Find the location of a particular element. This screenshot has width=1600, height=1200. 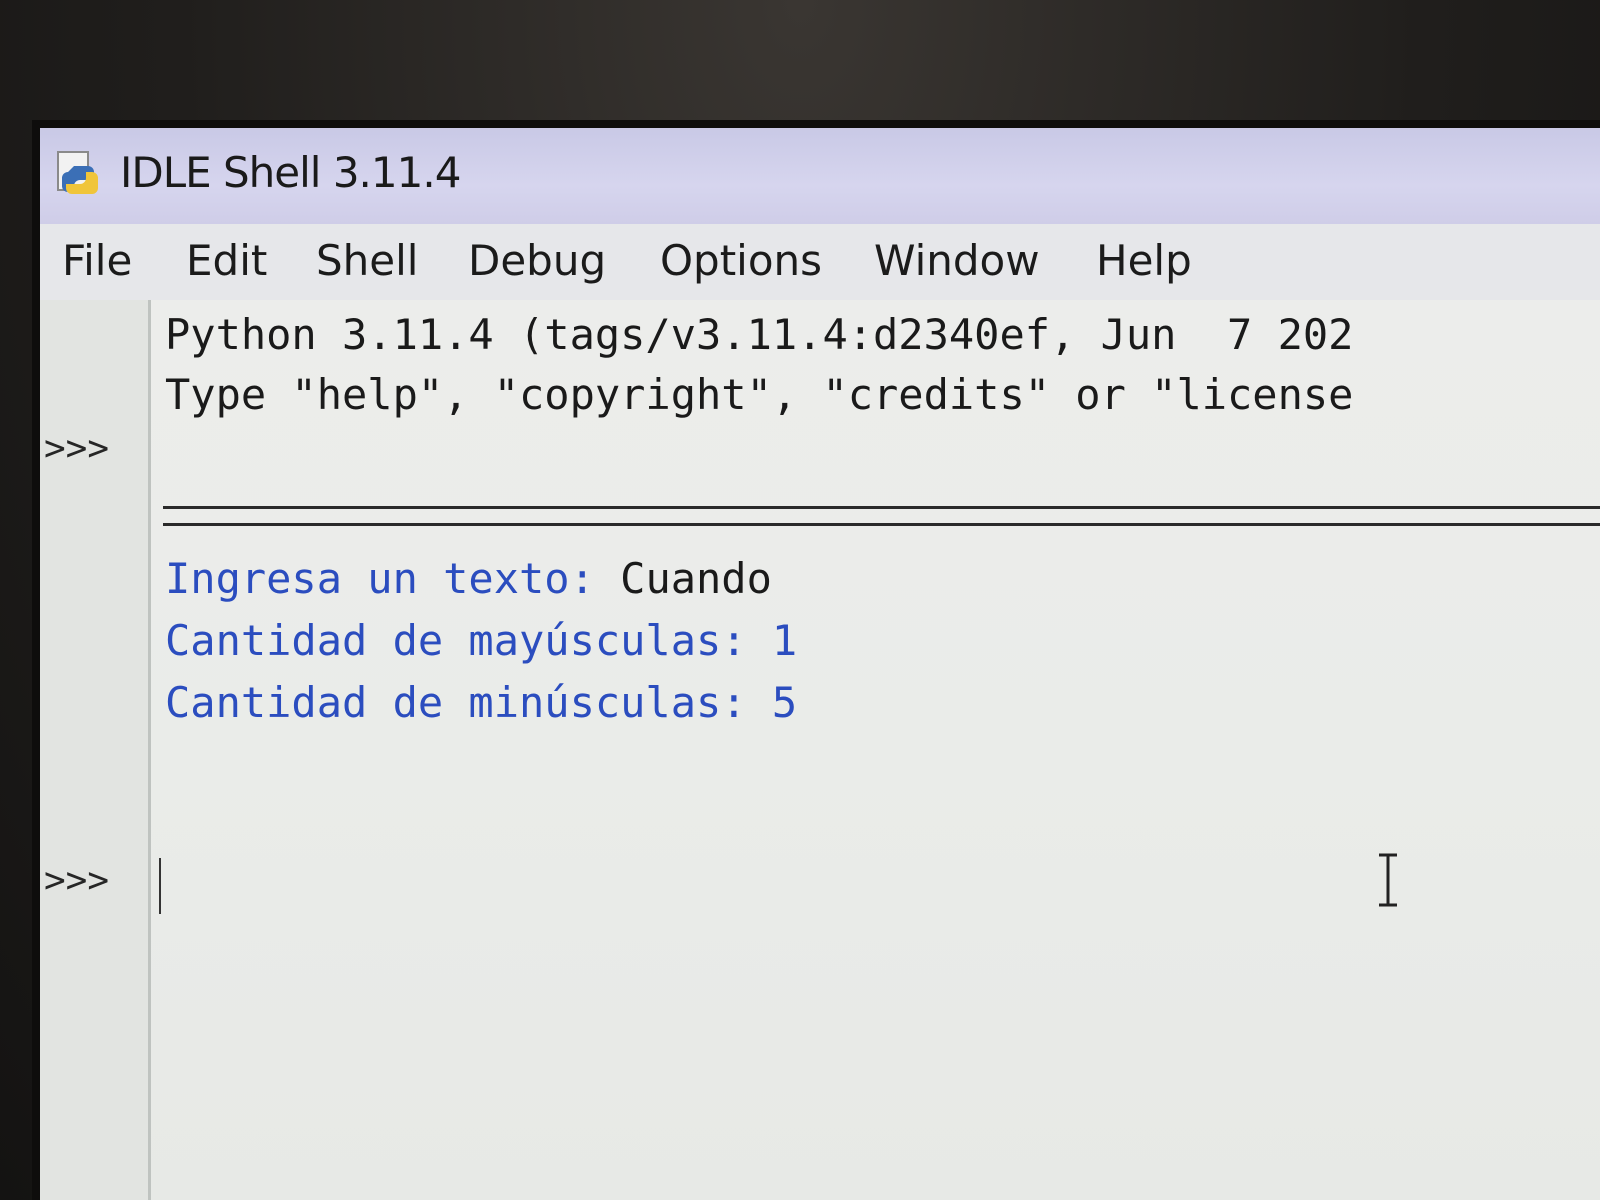

output-line-lowercase-count: Cantidad de minúsculas: 5 is located at coordinates (481, 702).